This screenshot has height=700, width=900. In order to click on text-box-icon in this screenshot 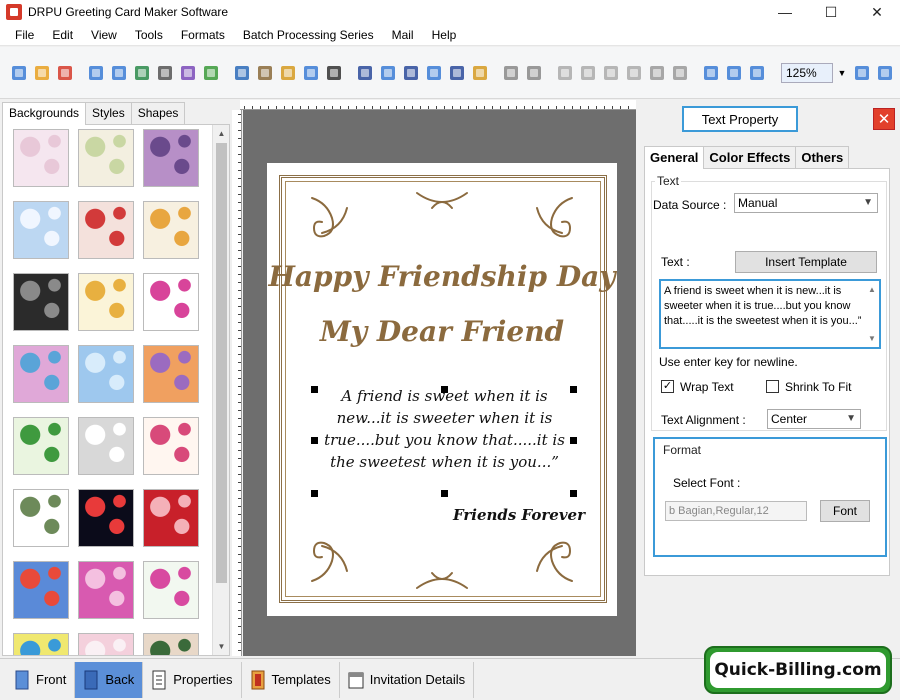, I will do `click(387, 73)`.